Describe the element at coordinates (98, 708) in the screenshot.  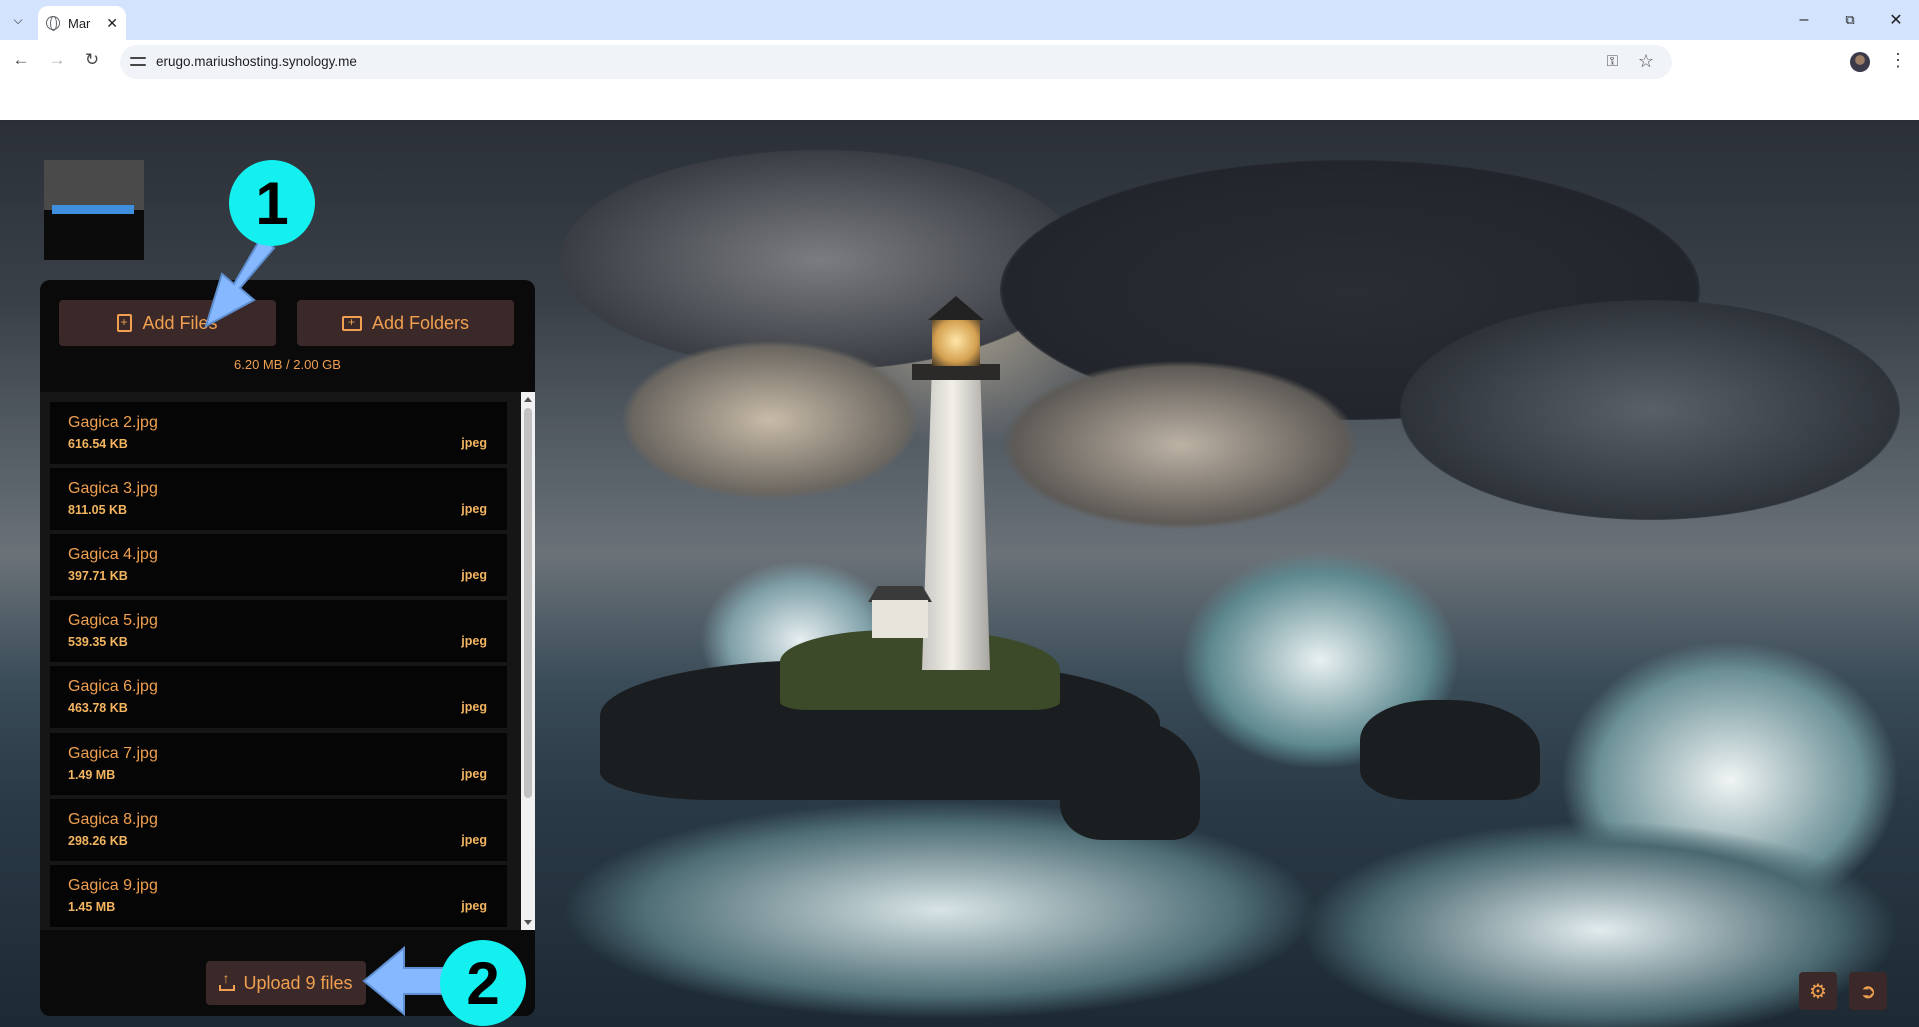
I see `file-size: 463.78 KB` at that location.